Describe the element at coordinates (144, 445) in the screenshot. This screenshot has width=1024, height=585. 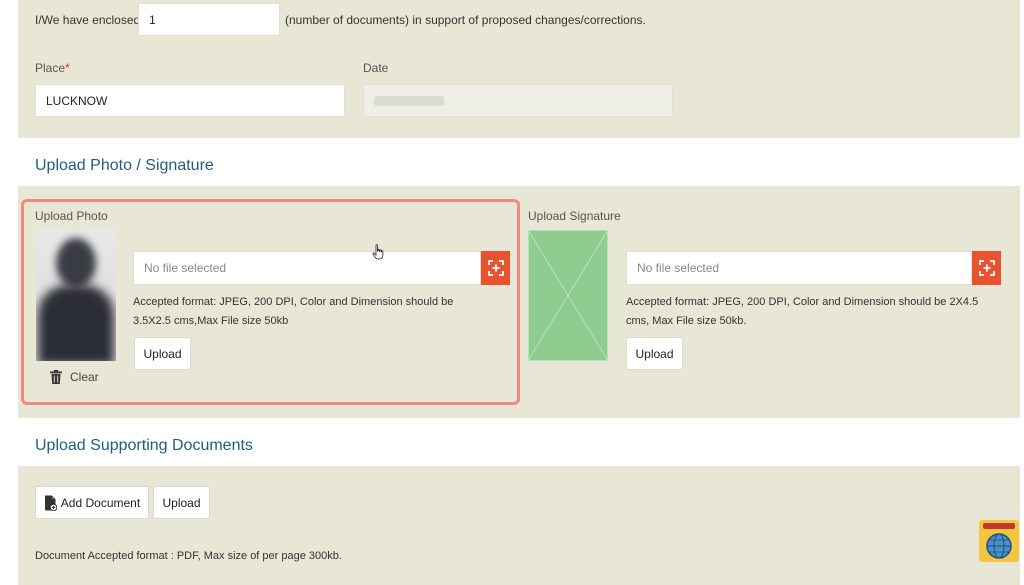
I see `documents-section-title: Upload Supporting Documents` at that location.